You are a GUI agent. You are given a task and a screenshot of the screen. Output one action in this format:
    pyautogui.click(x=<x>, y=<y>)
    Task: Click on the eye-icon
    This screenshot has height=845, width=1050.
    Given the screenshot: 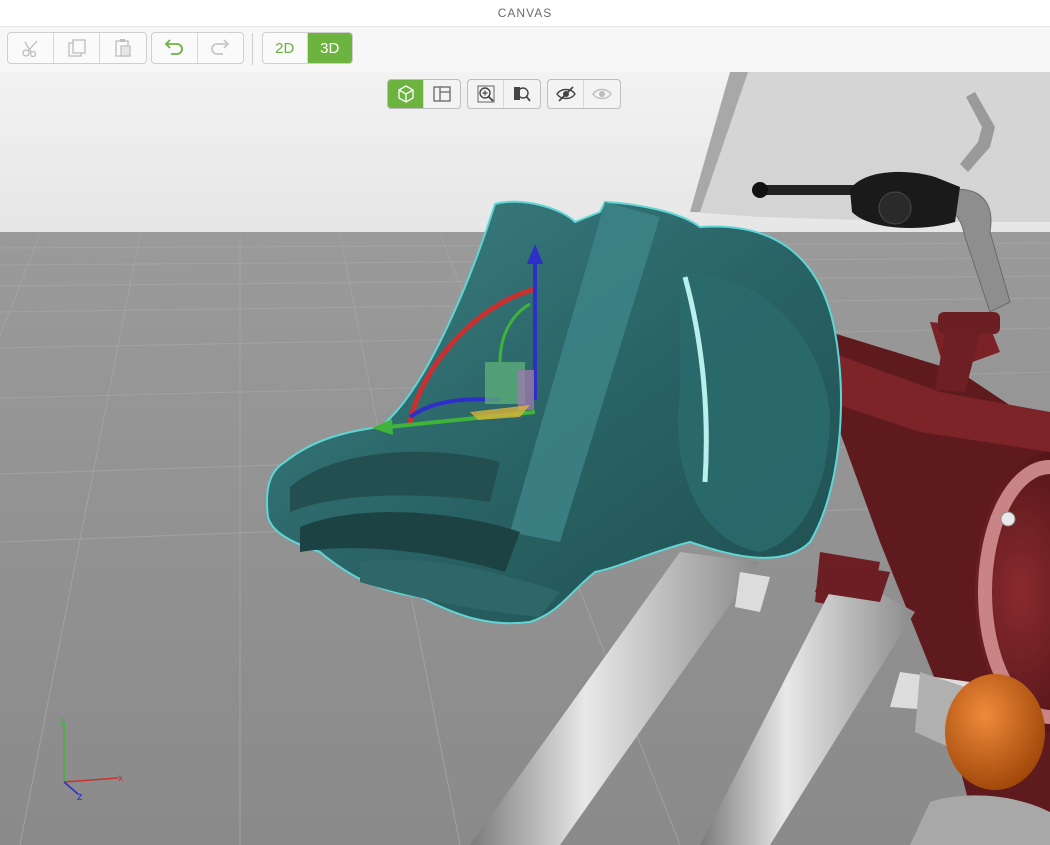 What is the action you would take?
    pyautogui.click(x=602, y=94)
    